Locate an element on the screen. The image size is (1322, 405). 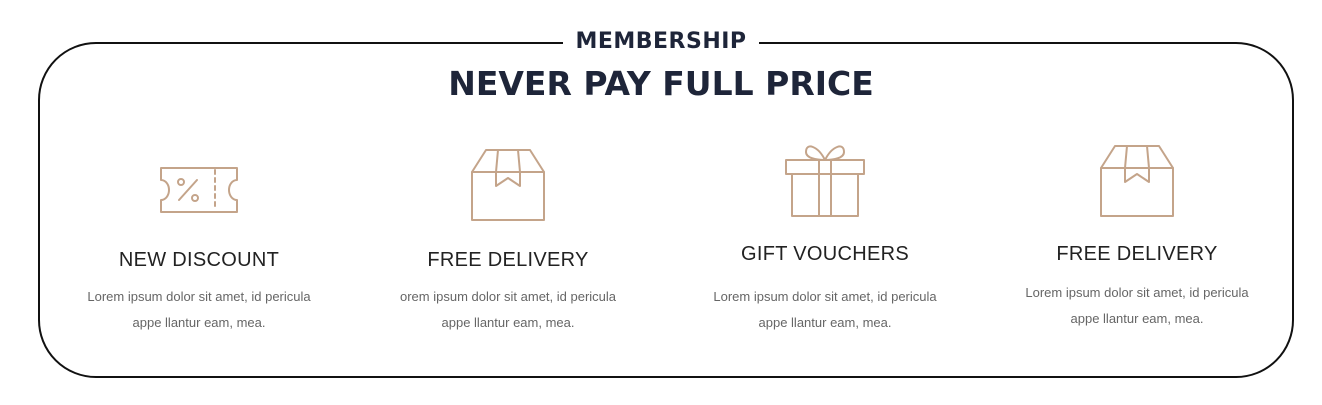
headline: NEVER PAY FULL PRICE is located at coordinates (661, 83).